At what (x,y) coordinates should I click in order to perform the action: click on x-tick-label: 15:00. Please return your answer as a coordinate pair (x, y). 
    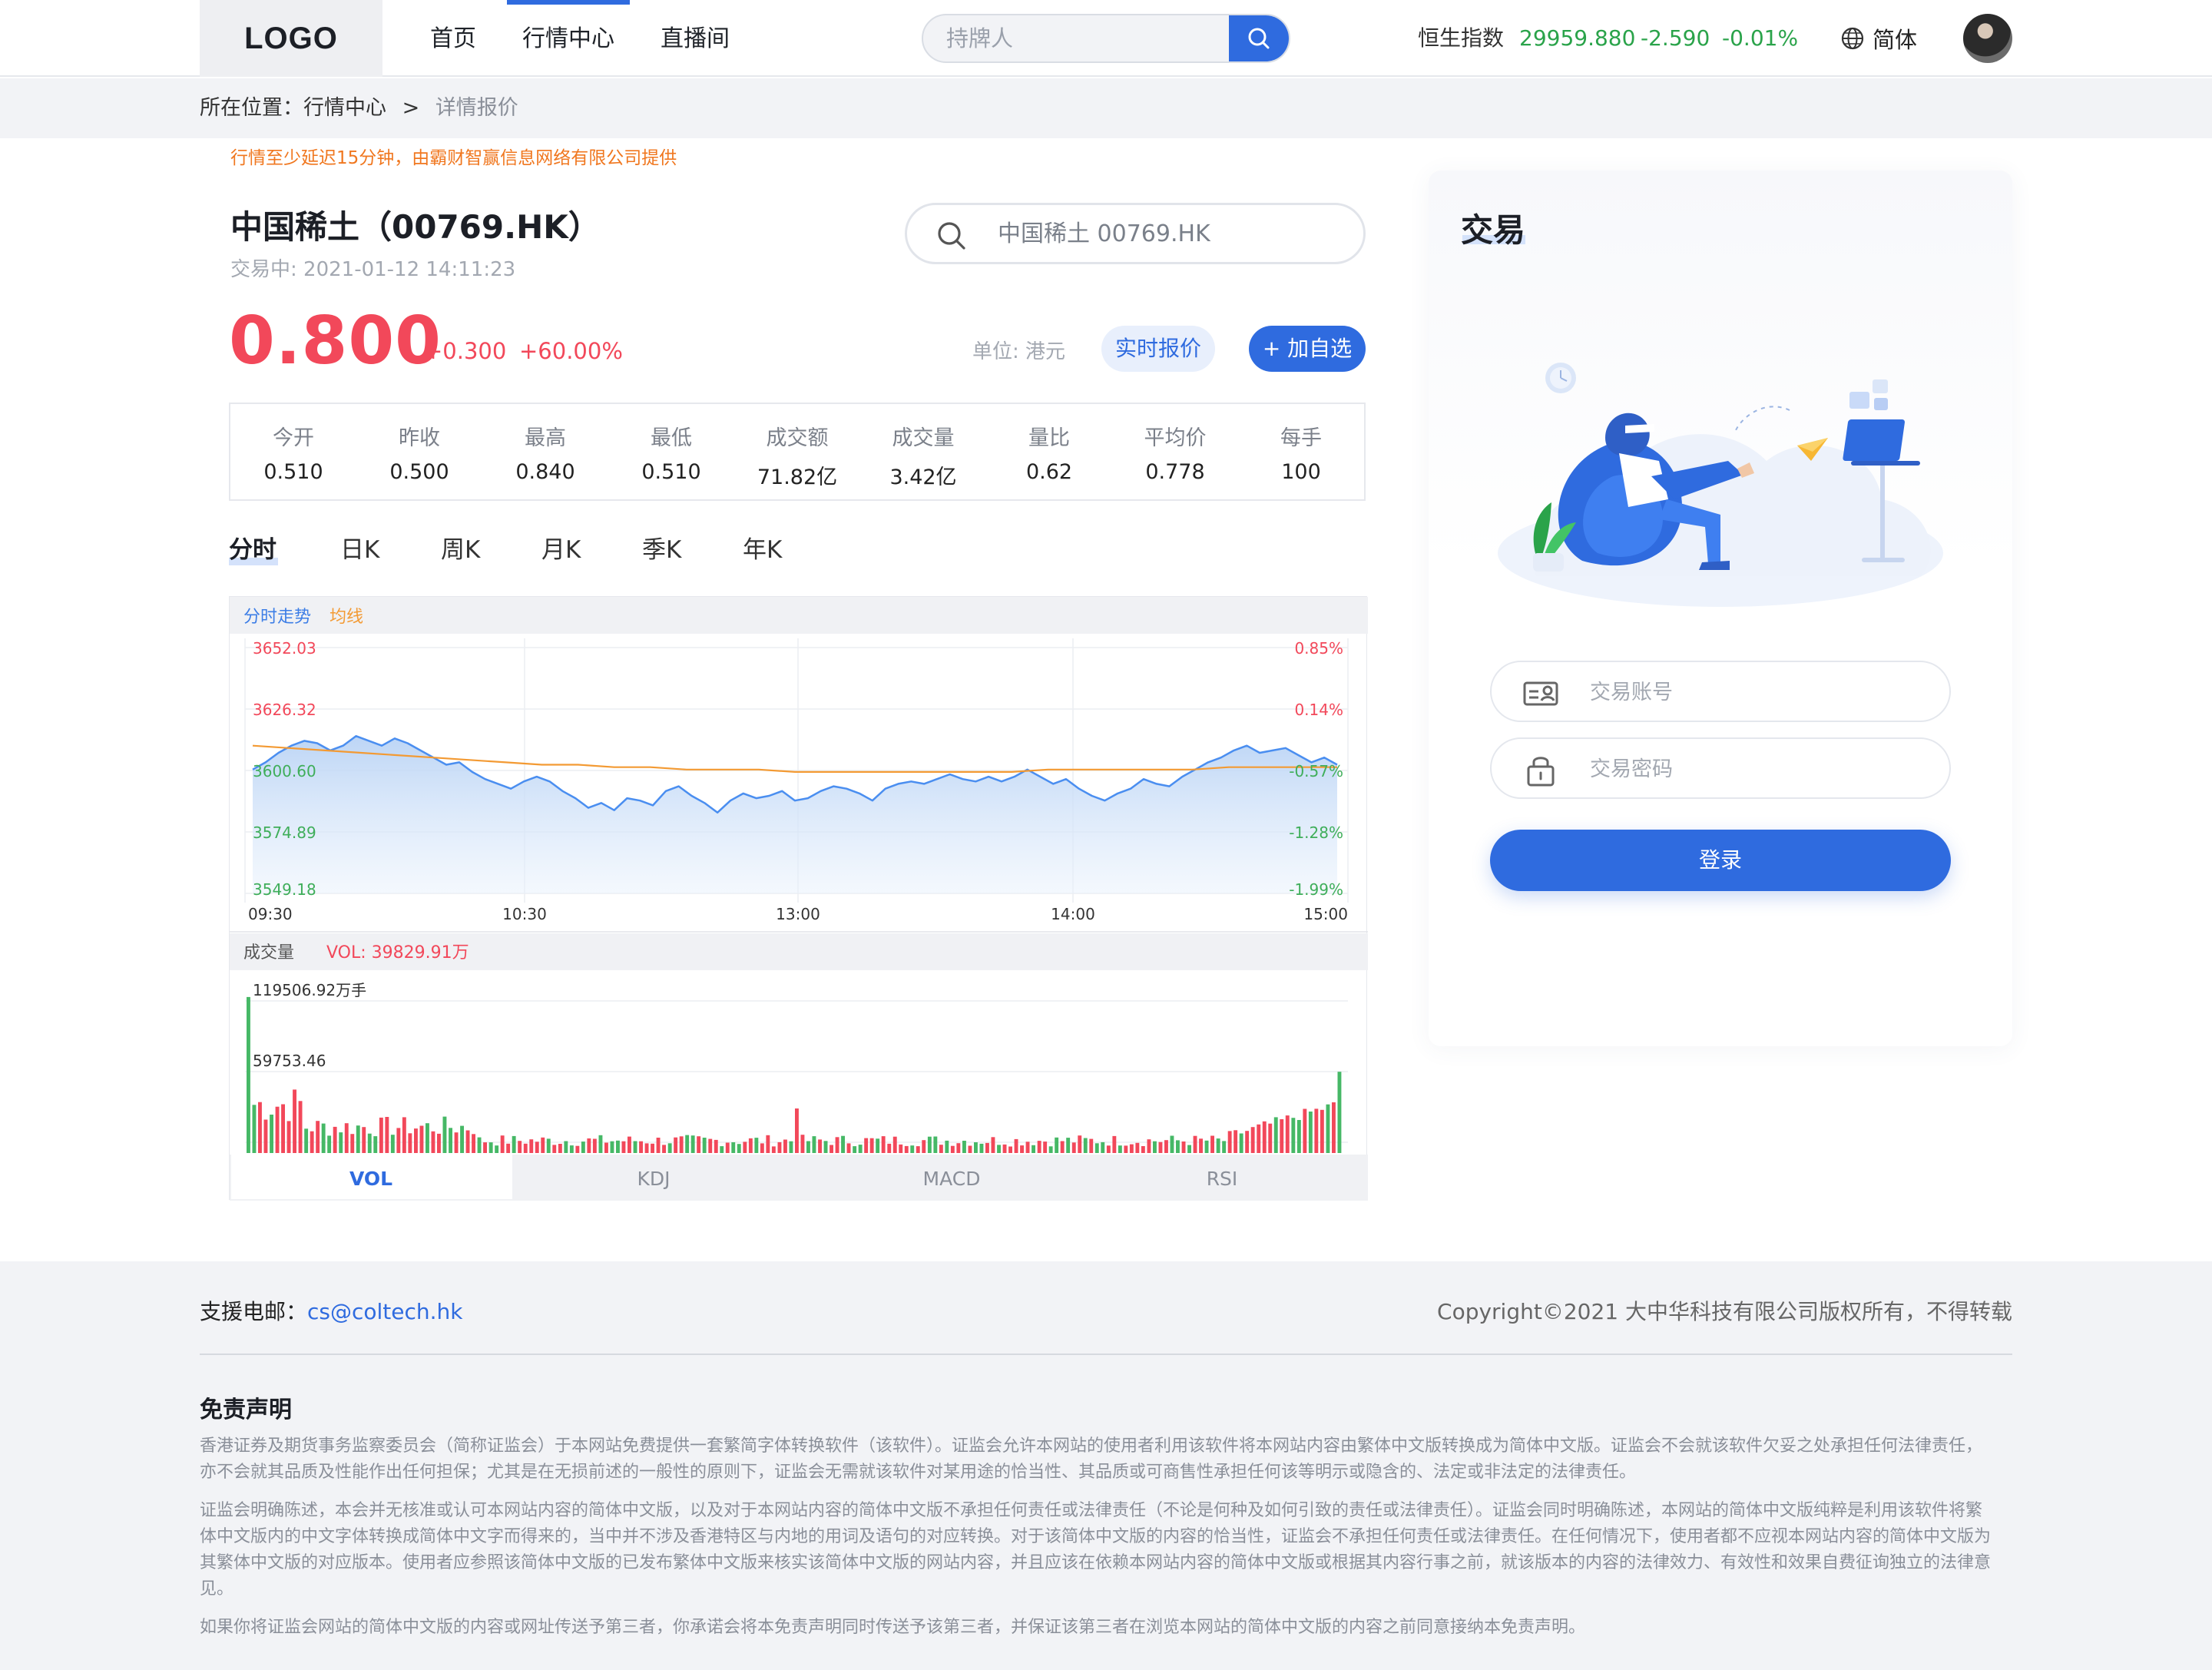
    Looking at the image, I should click on (1325, 914).